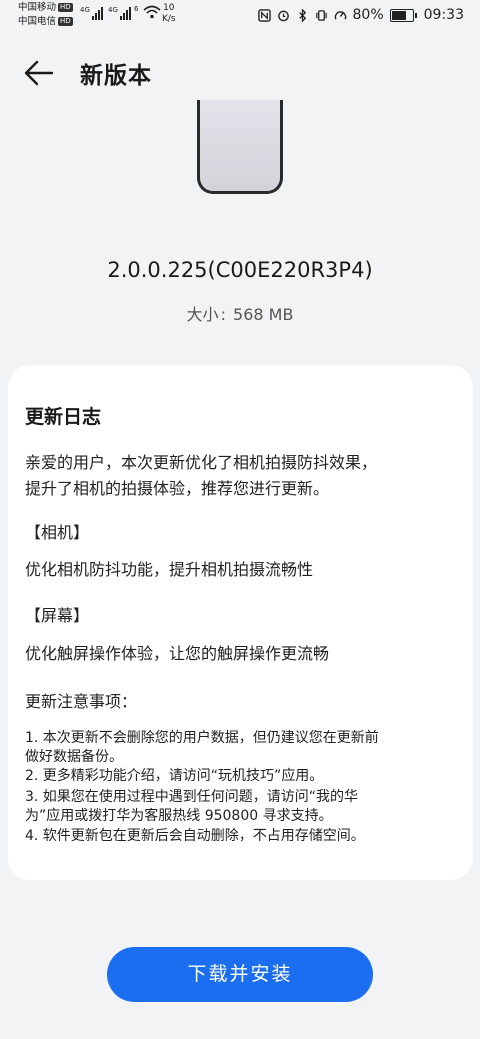  What do you see at coordinates (240, 16) in the screenshot?
I see `status-bar: 中国移动 HD 中国电信 HD 4G 4G 6 10 K/s 80% 09:33` at bounding box center [240, 16].